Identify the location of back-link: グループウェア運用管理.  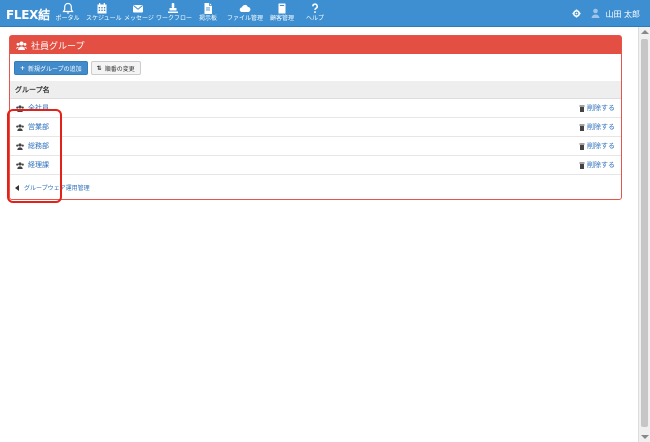
(52, 187).